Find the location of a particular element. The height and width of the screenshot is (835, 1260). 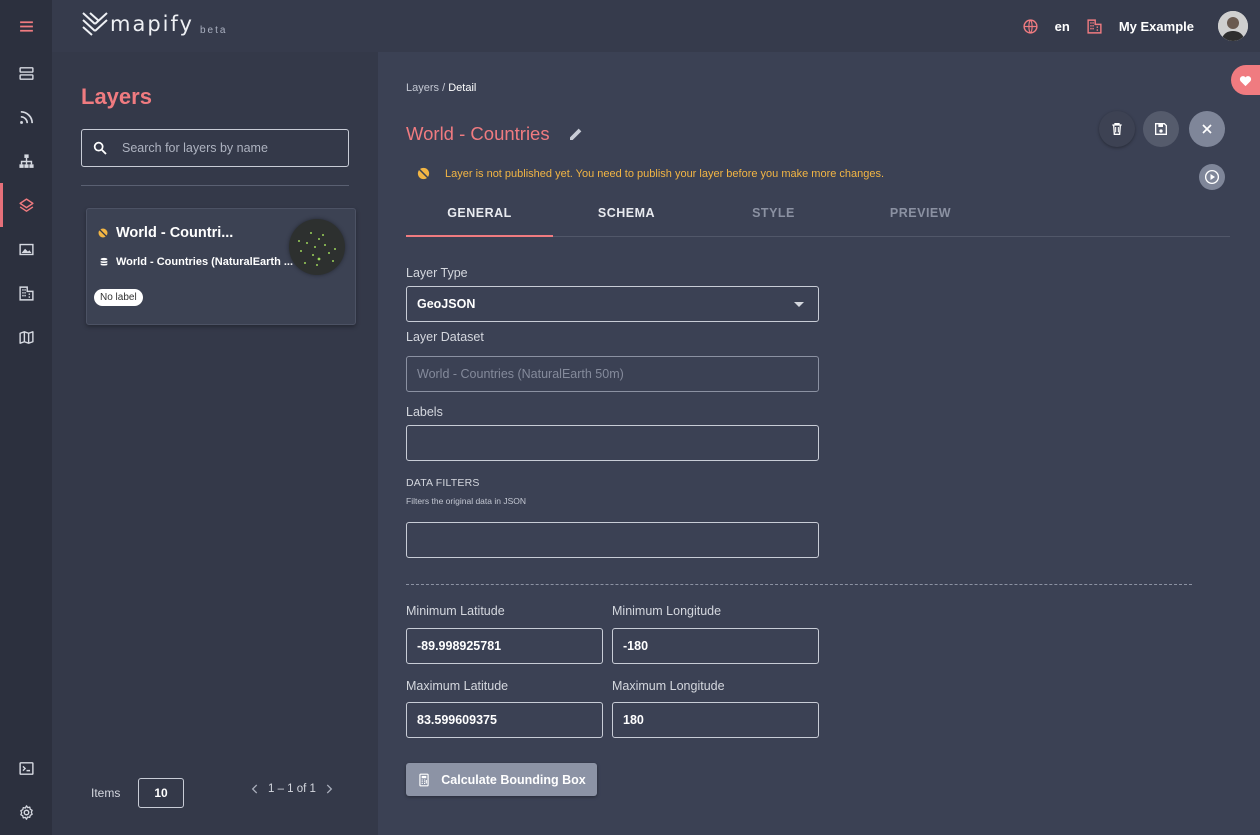

items-per-page-select: 10 is located at coordinates (161, 793).